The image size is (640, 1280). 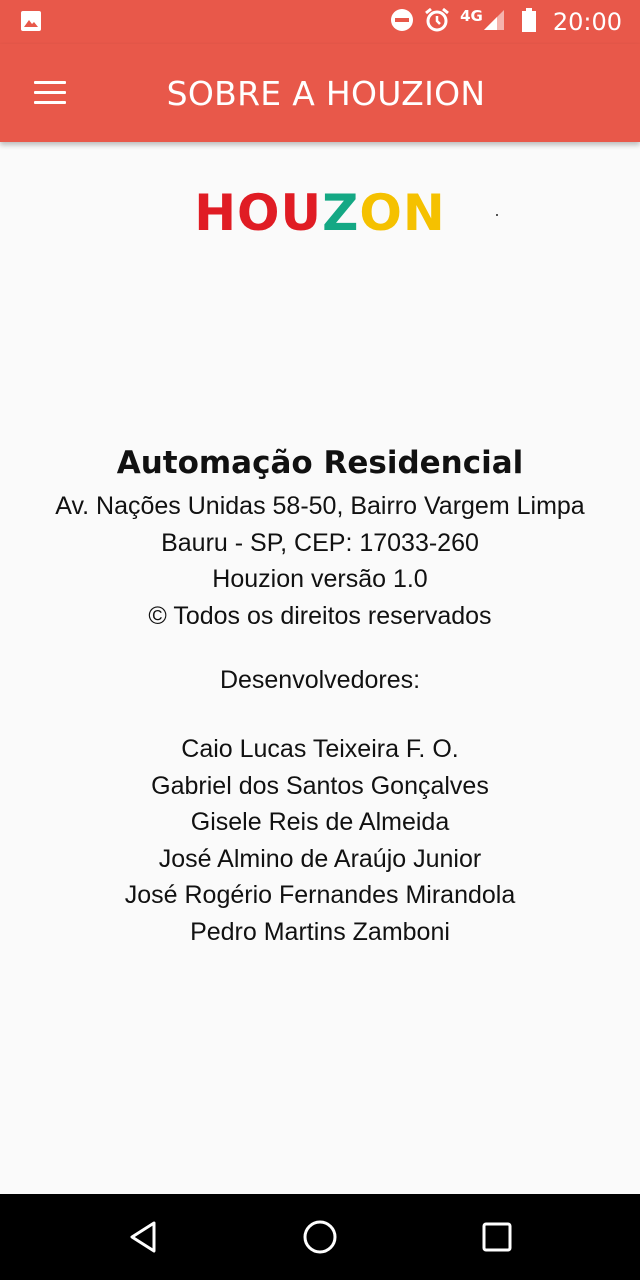 I want to click on houzion-logo: HOUZON, so click(x=320, y=213).